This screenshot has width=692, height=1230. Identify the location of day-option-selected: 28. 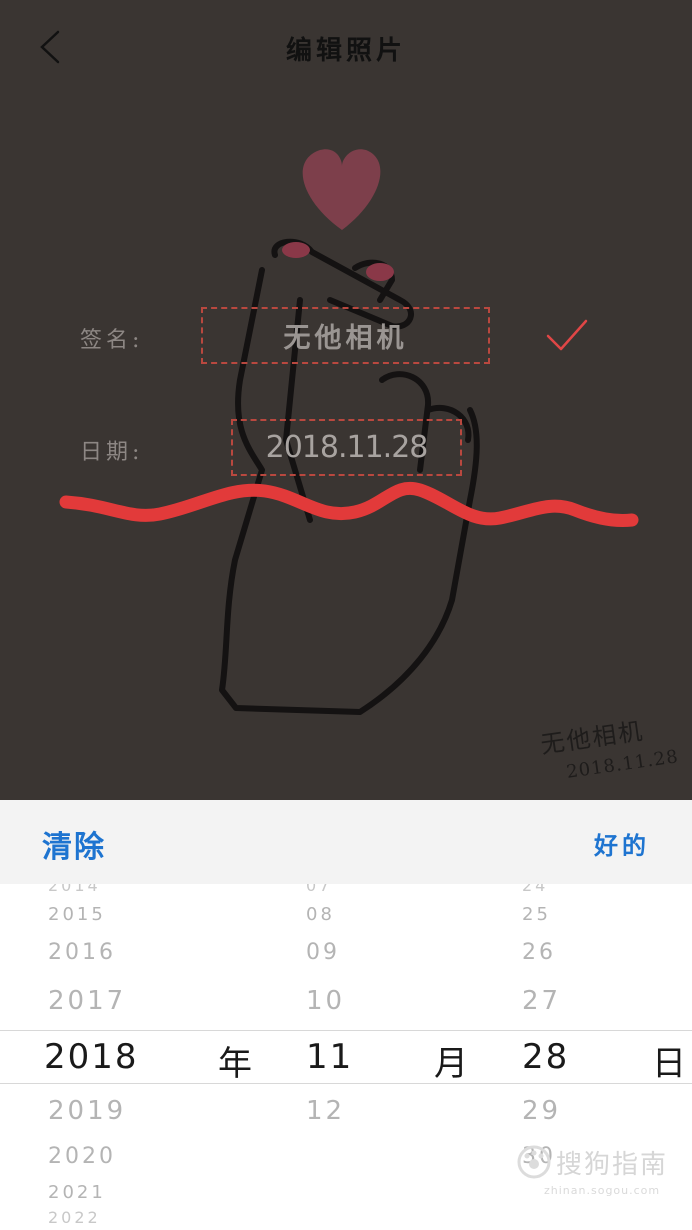
(545, 1057).